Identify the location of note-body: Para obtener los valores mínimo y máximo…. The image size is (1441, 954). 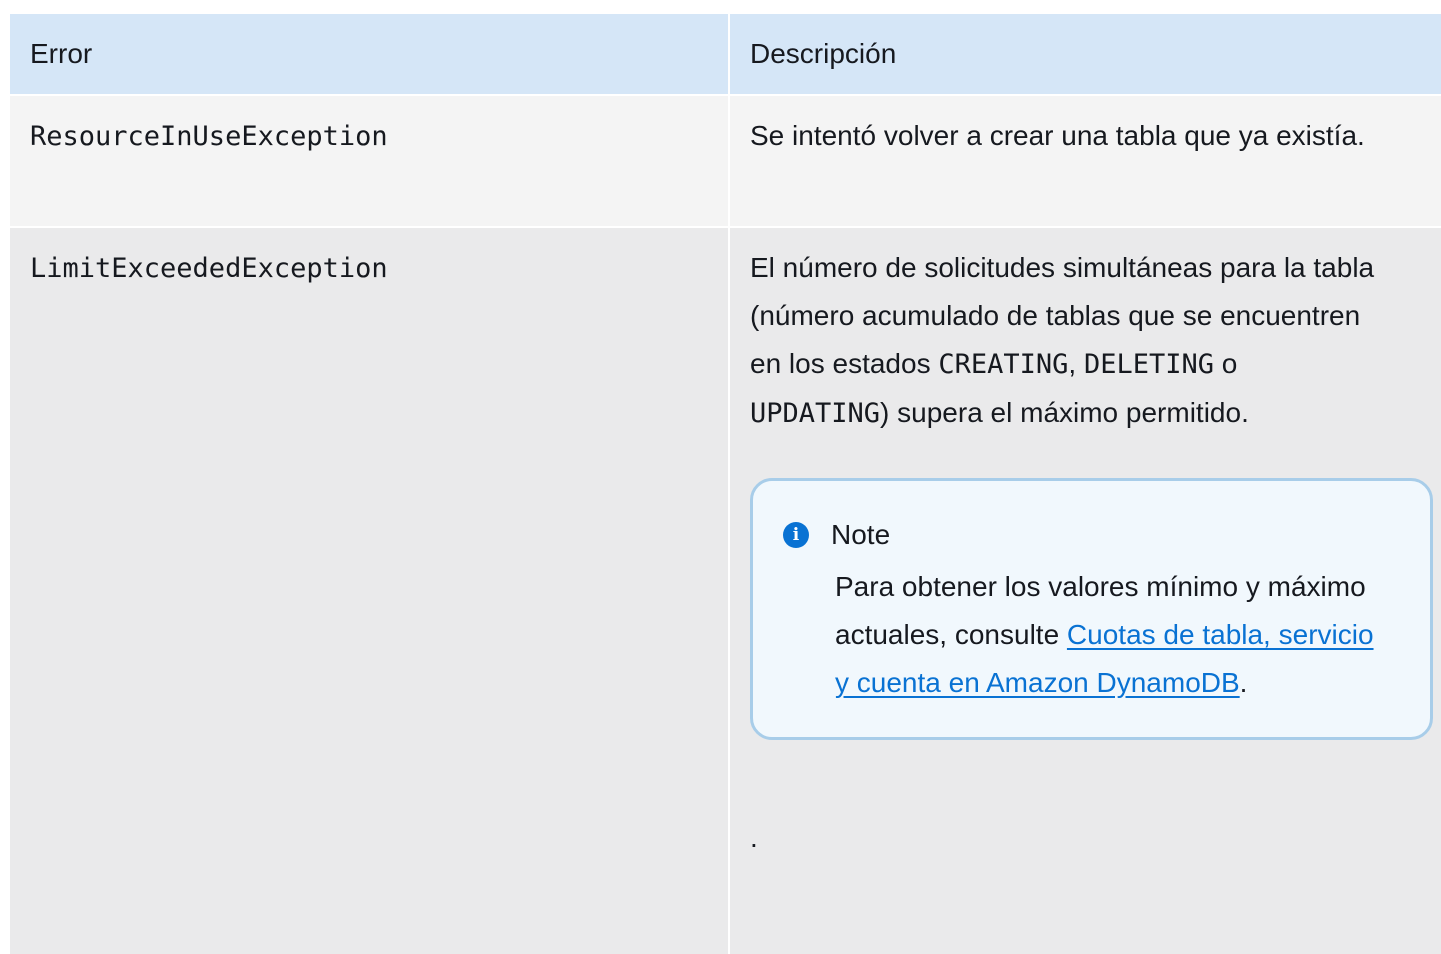
(1108, 635).